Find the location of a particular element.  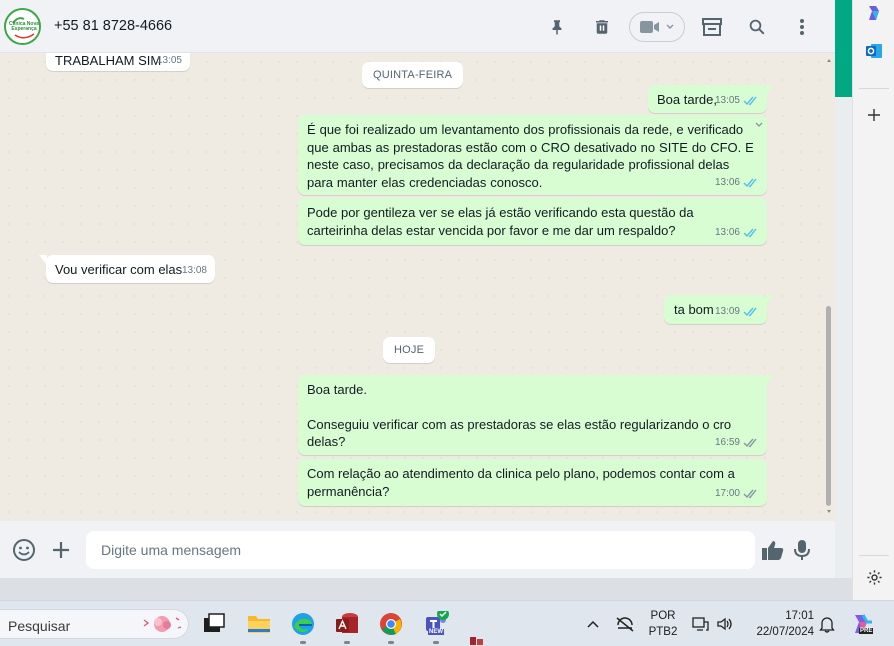

search-chat-button is located at coordinates (757, 27).